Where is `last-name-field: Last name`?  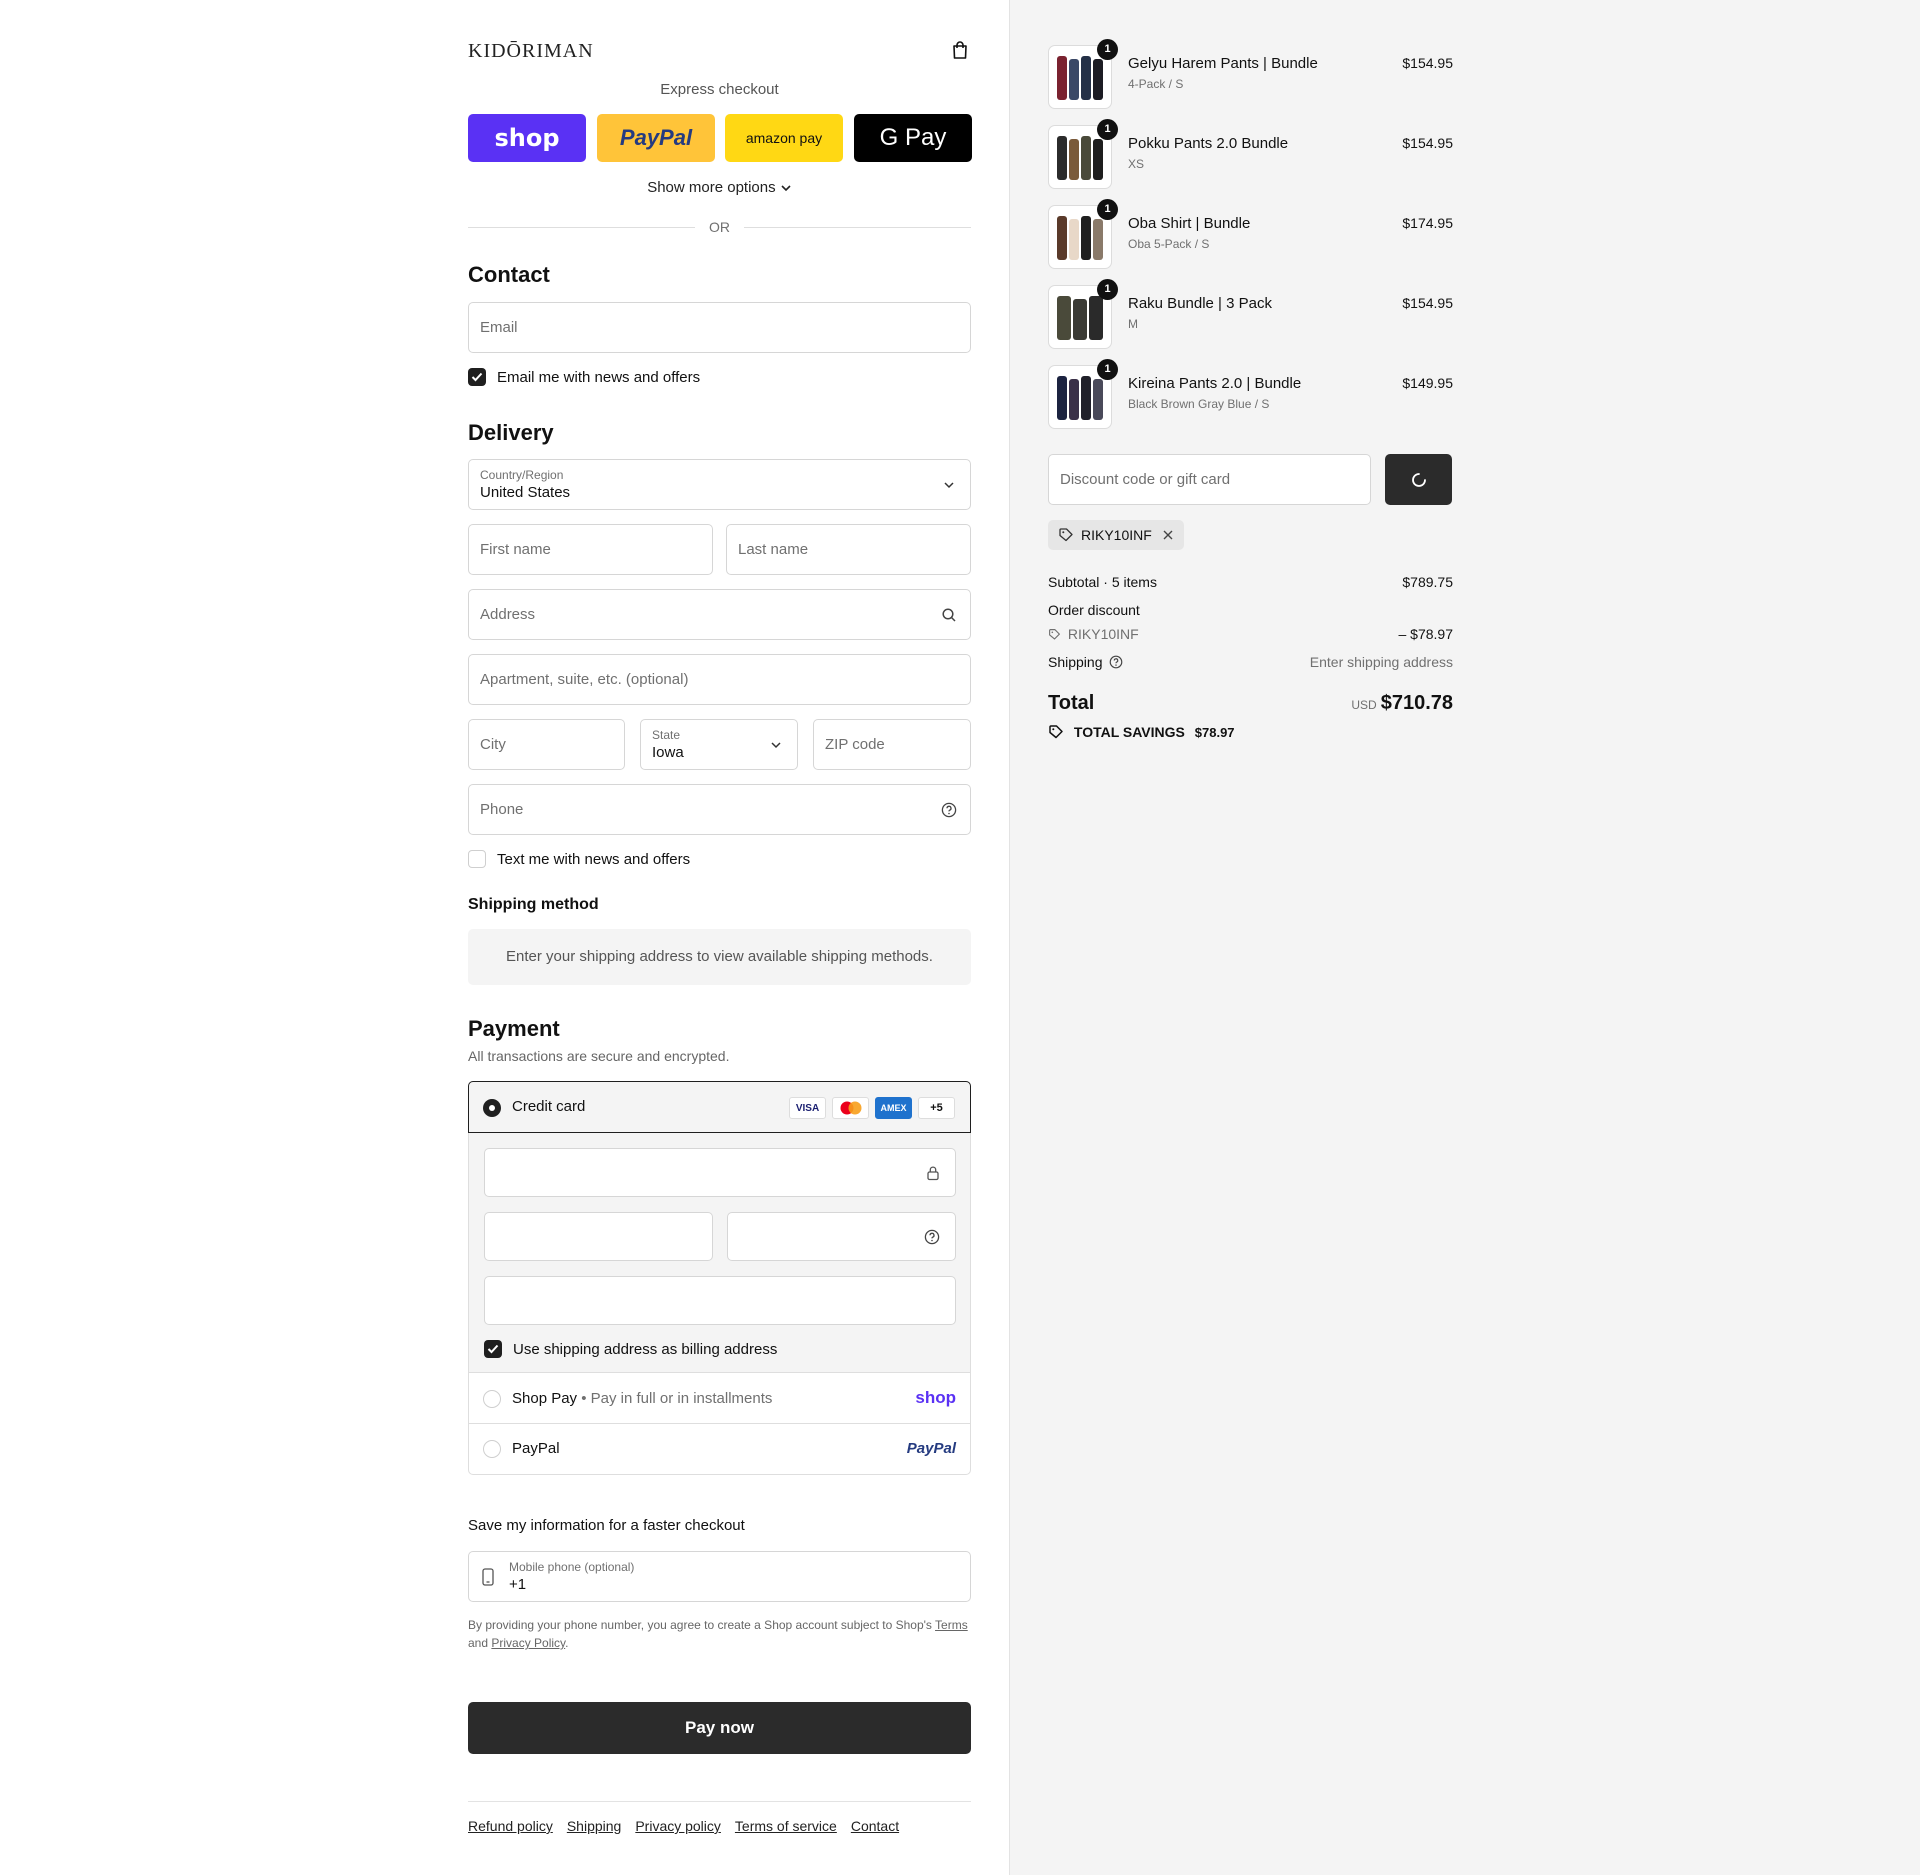 last-name-field: Last name is located at coordinates (848, 549).